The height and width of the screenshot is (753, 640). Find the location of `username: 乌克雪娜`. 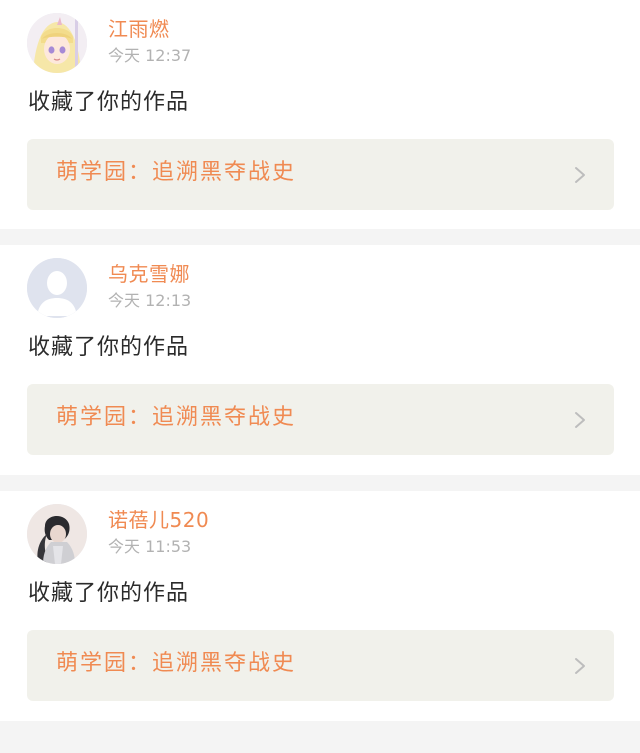

username: 乌克雪娜 is located at coordinates (149, 274).